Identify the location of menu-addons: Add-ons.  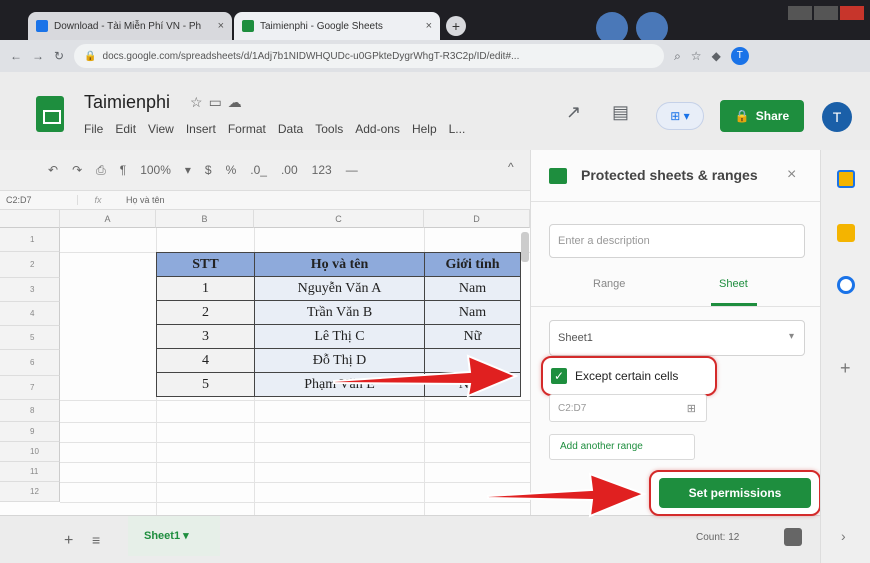
(377, 129).